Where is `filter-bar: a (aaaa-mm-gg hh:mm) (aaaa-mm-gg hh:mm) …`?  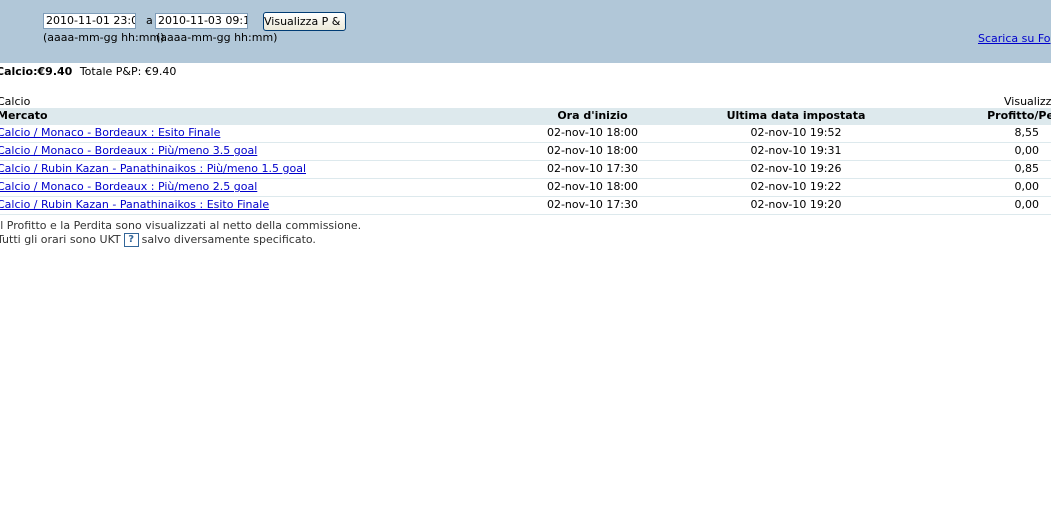
filter-bar: a (aaaa-mm-gg hh:mm) (aaaa-mm-gg hh:mm) … is located at coordinates (525, 31).